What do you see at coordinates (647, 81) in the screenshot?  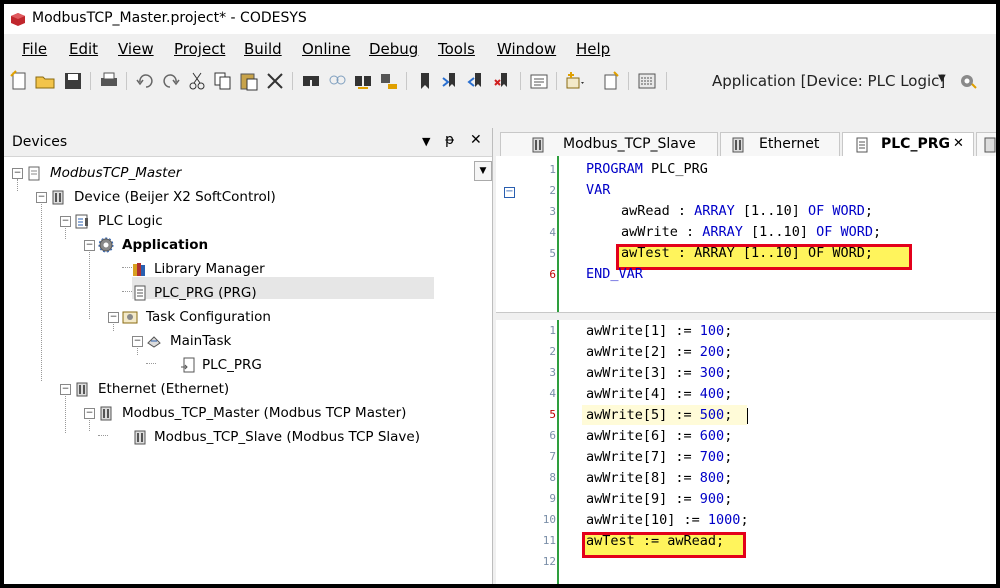 I see `build-icon` at bounding box center [647, 81].